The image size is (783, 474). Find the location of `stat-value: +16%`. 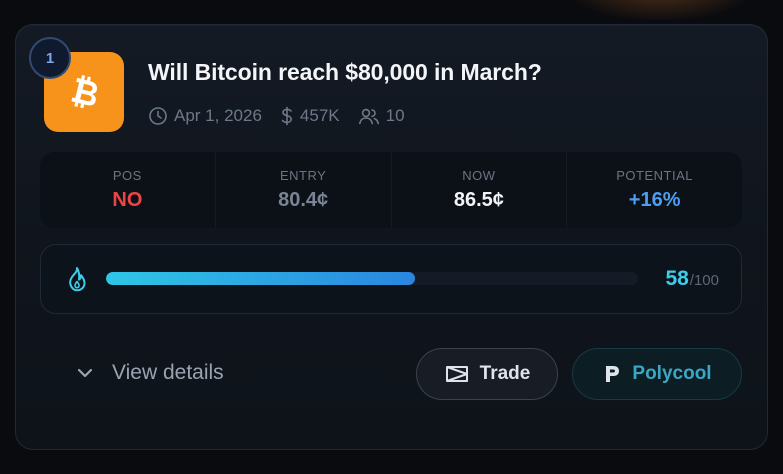

stat-value: +16% is located at coordinates (654, 200).